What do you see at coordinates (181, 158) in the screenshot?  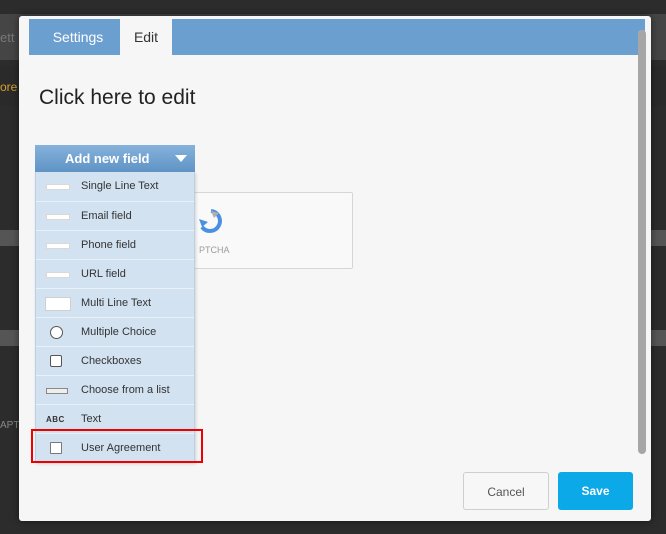 I see `chevron-down-icon` at bounding box center [181, 158].